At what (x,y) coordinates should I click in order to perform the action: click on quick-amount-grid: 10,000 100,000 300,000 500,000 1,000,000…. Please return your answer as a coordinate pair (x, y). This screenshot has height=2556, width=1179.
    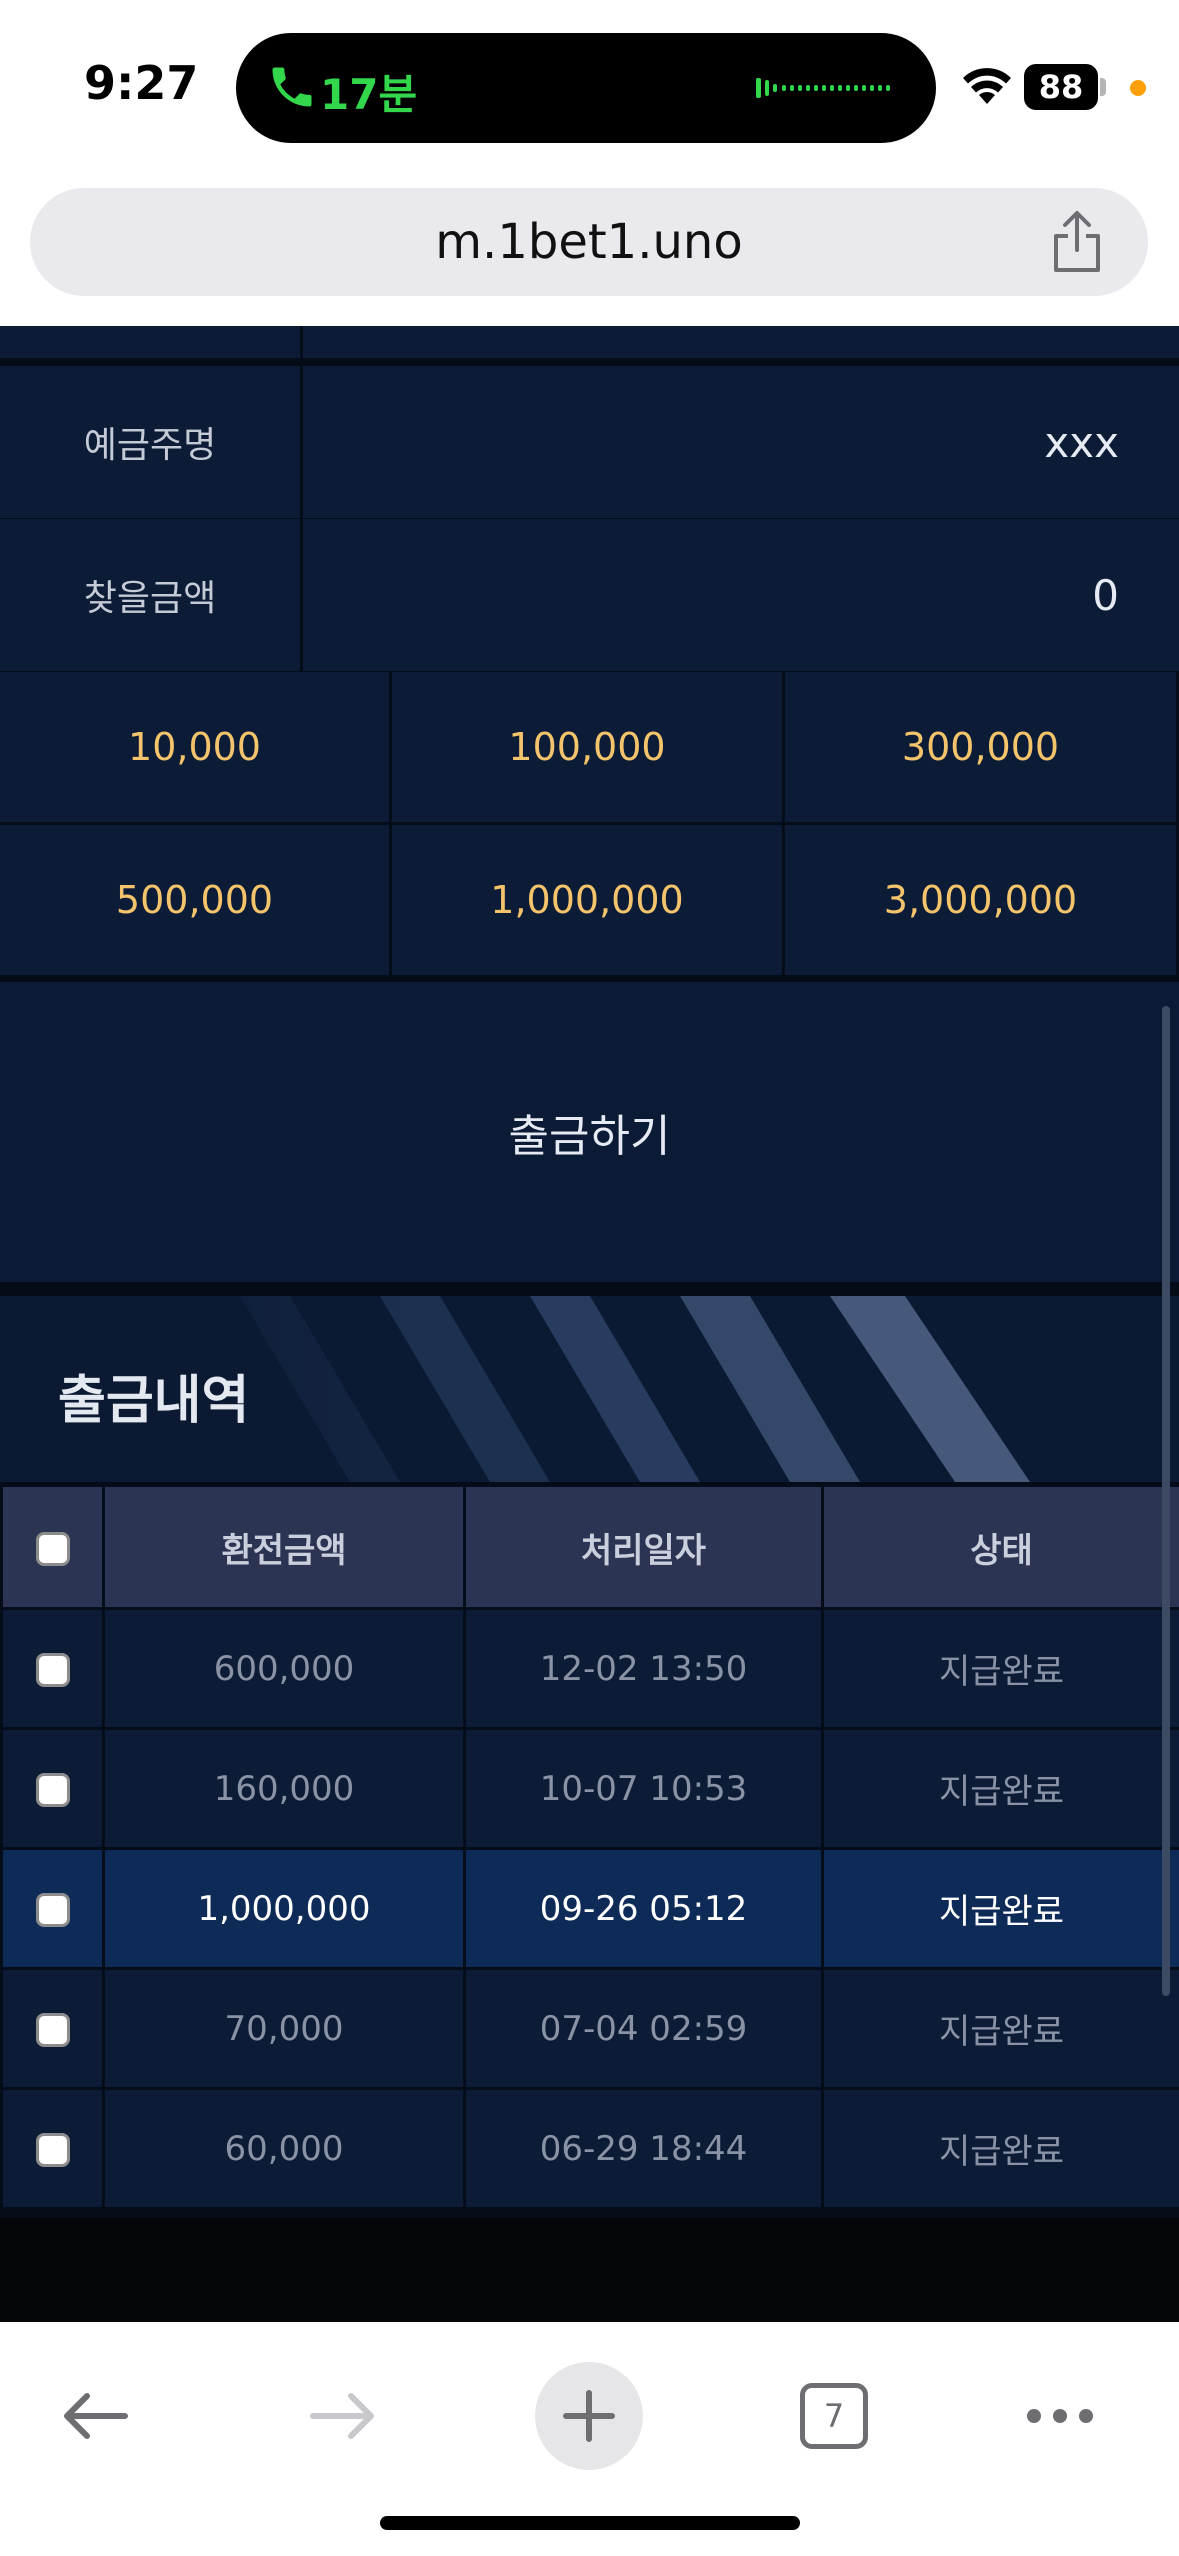
    Looking at the image, I should click on (589, 825).